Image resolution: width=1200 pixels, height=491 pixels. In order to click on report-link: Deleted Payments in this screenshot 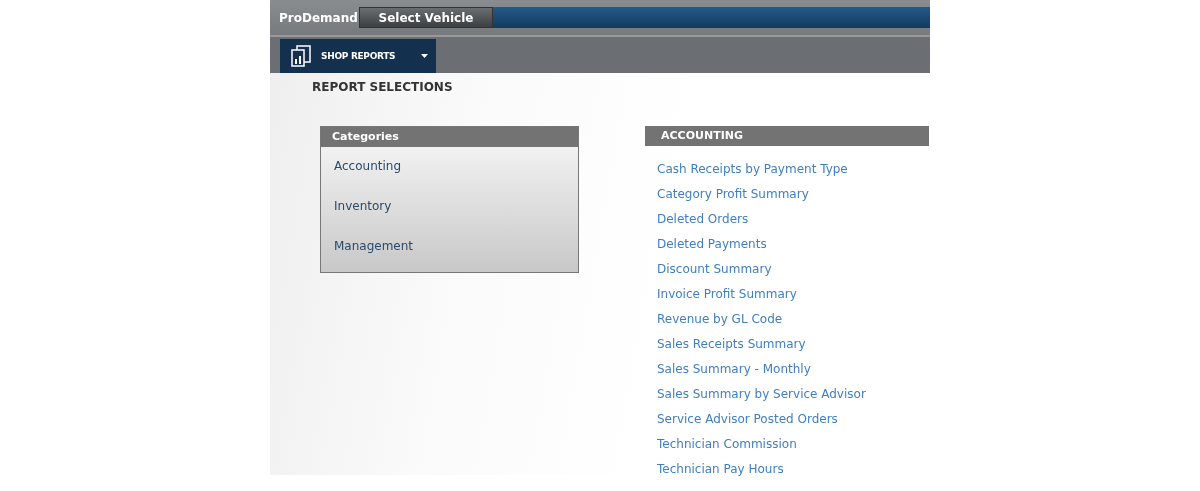, I will do `click(712, 247)`.